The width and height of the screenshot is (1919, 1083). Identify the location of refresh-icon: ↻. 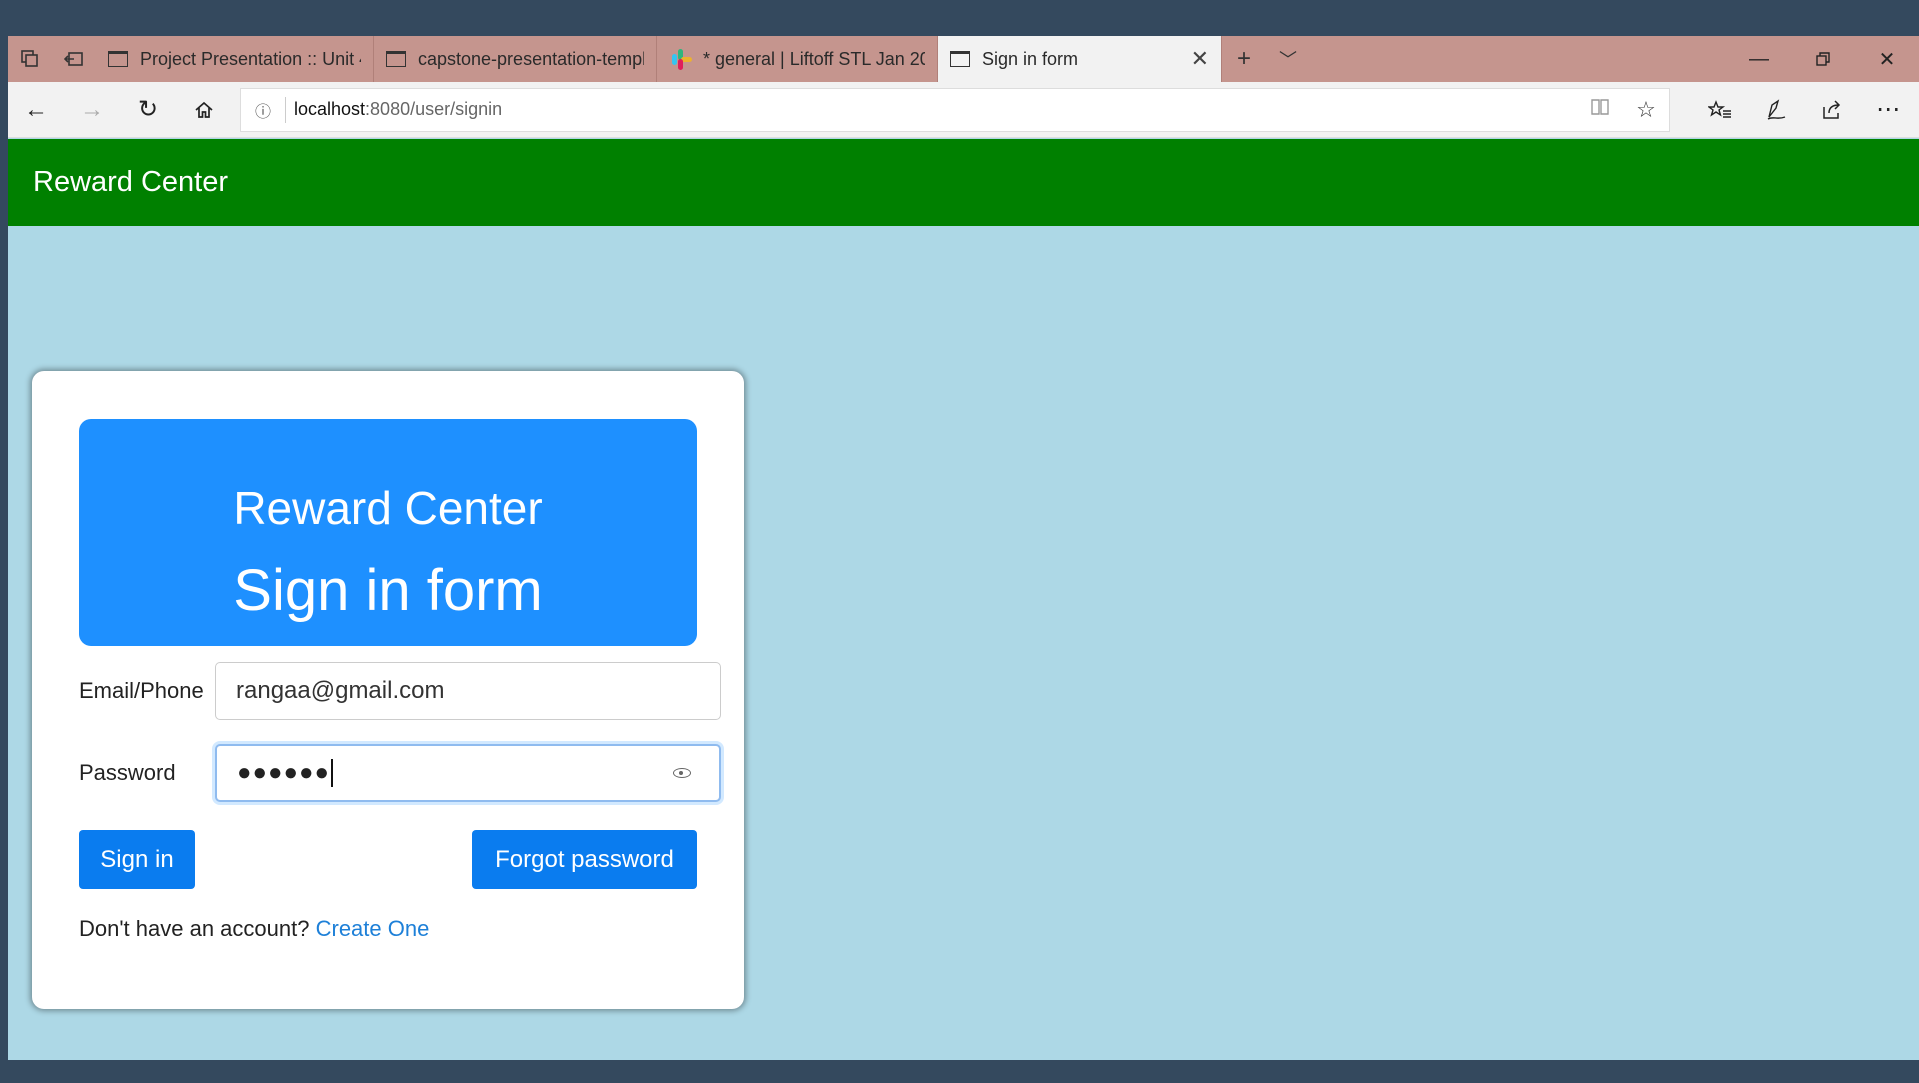
(148, 110).